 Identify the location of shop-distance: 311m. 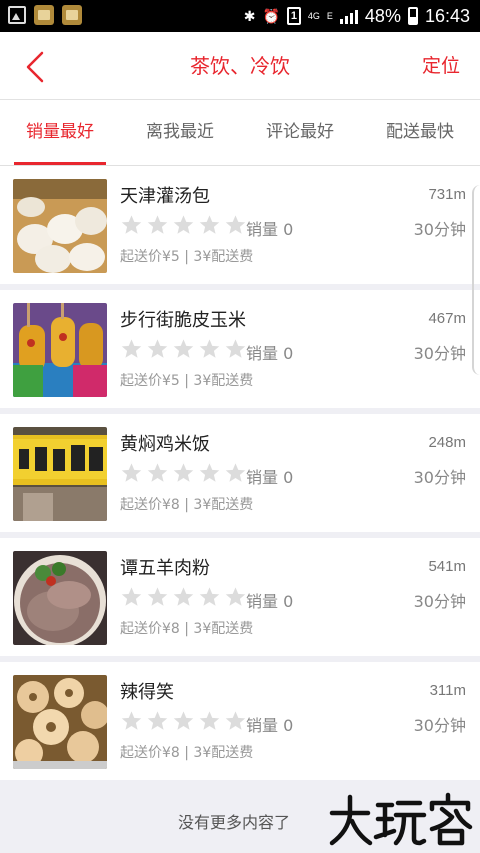
(447, 690).